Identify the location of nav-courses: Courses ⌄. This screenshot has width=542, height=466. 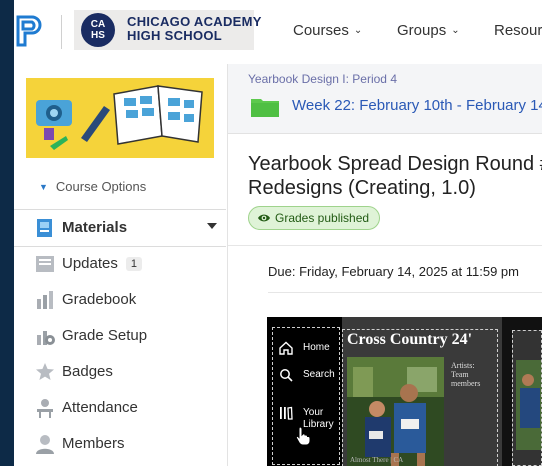
(327, 30).